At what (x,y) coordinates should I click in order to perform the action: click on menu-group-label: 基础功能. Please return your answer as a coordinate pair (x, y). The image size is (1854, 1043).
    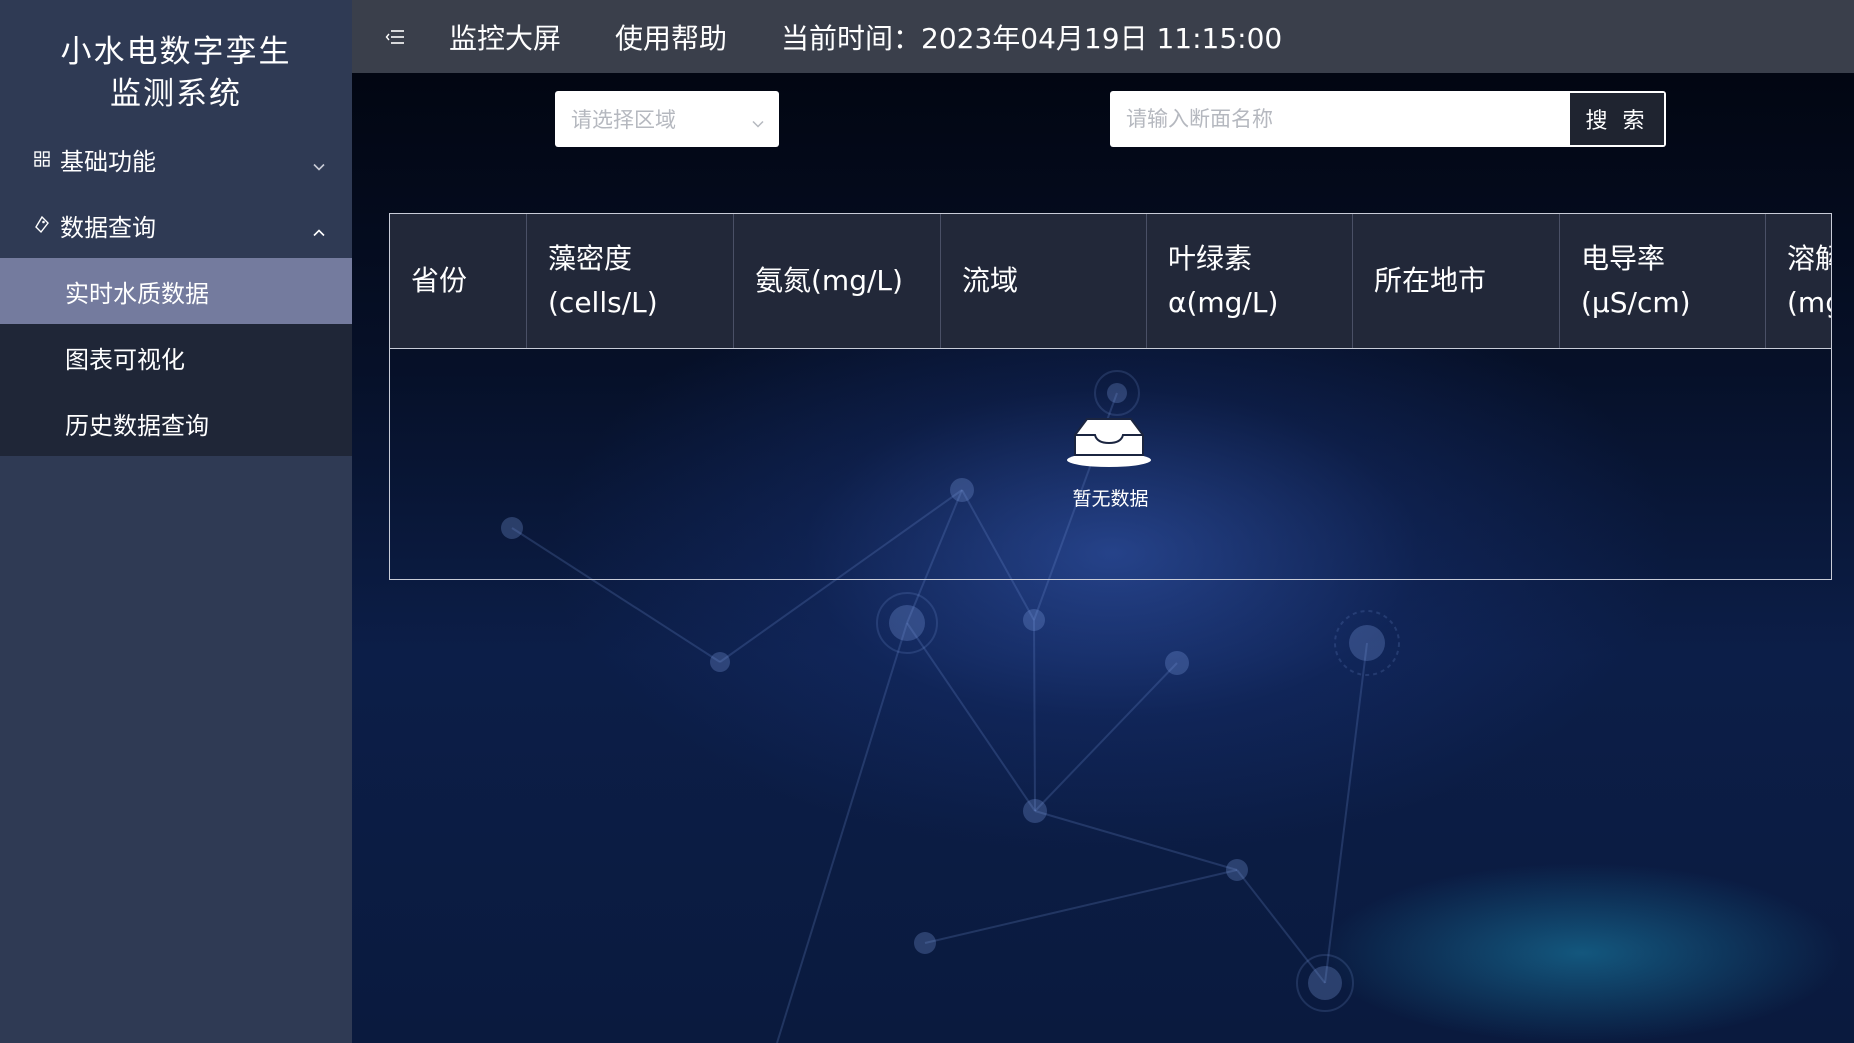
    Looking at the image, I should click on (108, 161).